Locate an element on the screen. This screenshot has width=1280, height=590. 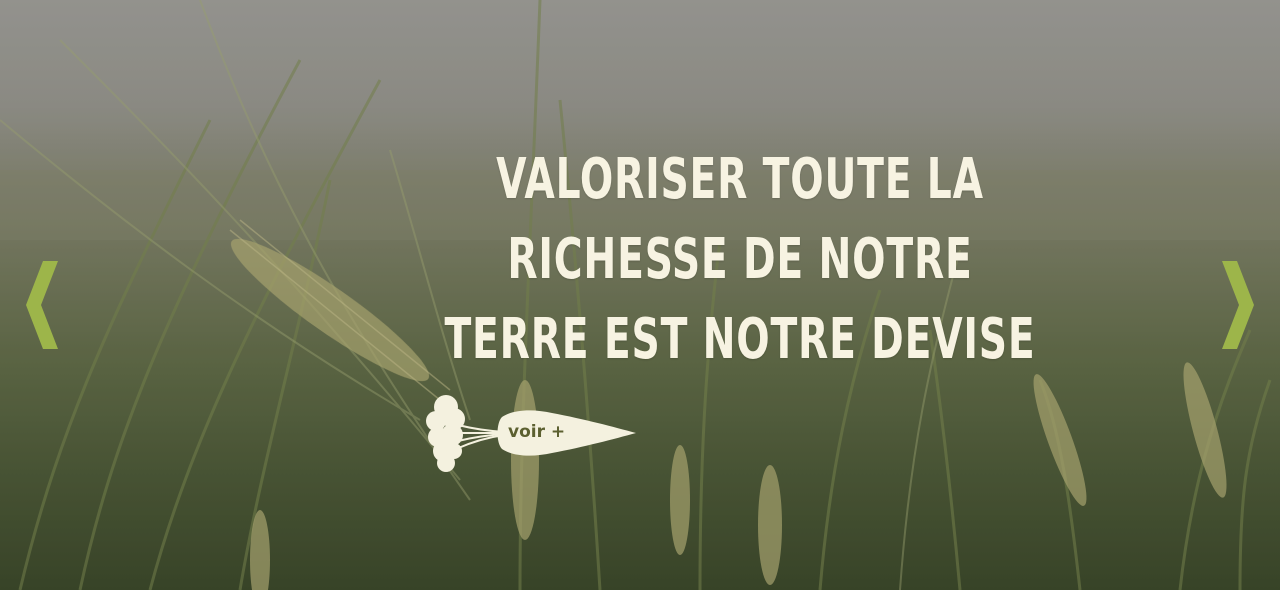
next-slide-button is located at coordinates (1237, 305).